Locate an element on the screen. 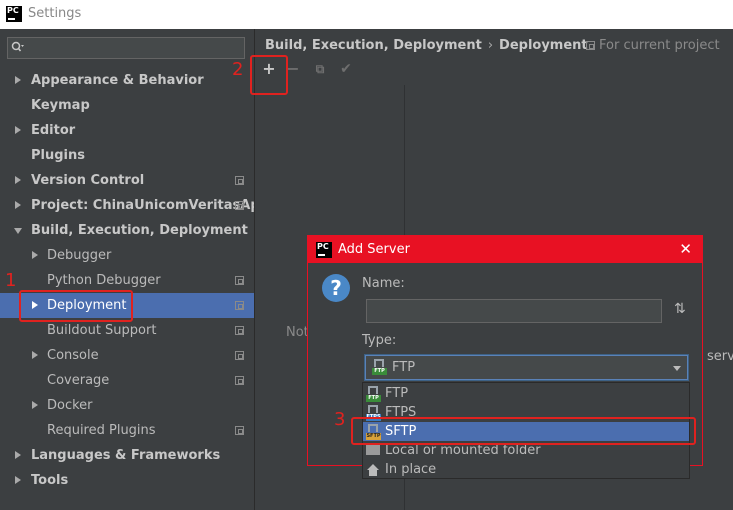 The width and height of the screenshot is (733, 510). set-default-button: ✔ is located at coordinates (346, 69).